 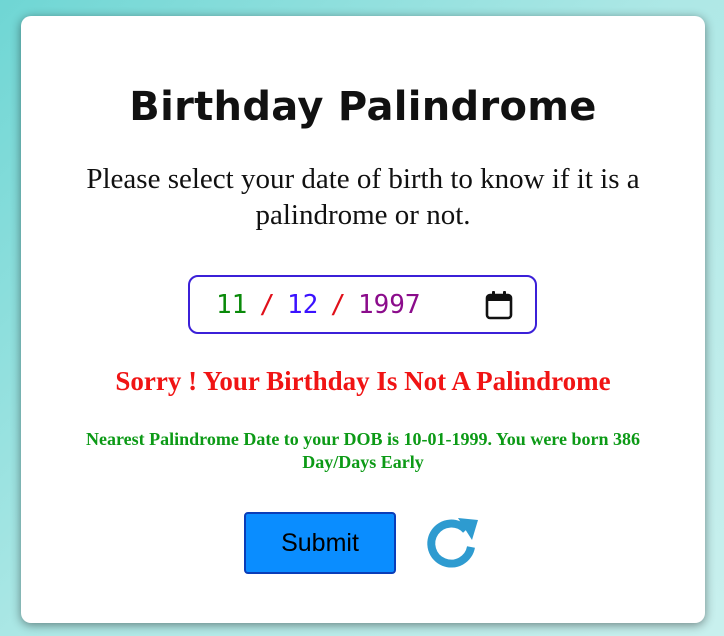 I want to click on date-month-segment: 12, so click(x=302, y=305).